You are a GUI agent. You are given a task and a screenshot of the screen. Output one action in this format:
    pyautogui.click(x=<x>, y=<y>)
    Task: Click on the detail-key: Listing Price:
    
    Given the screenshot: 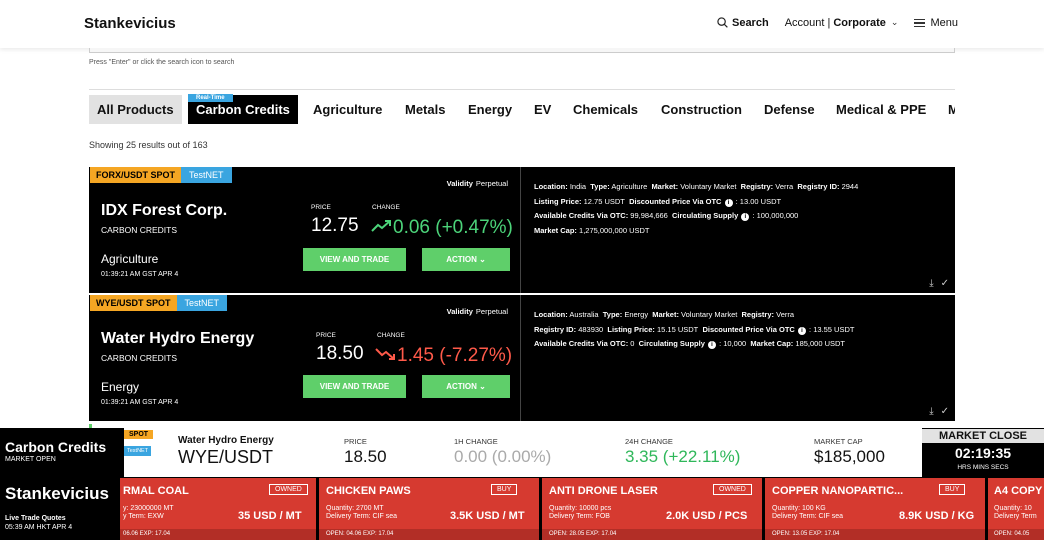 What is the action you would take?
    pyautogui.click(x=558, y=201)
    